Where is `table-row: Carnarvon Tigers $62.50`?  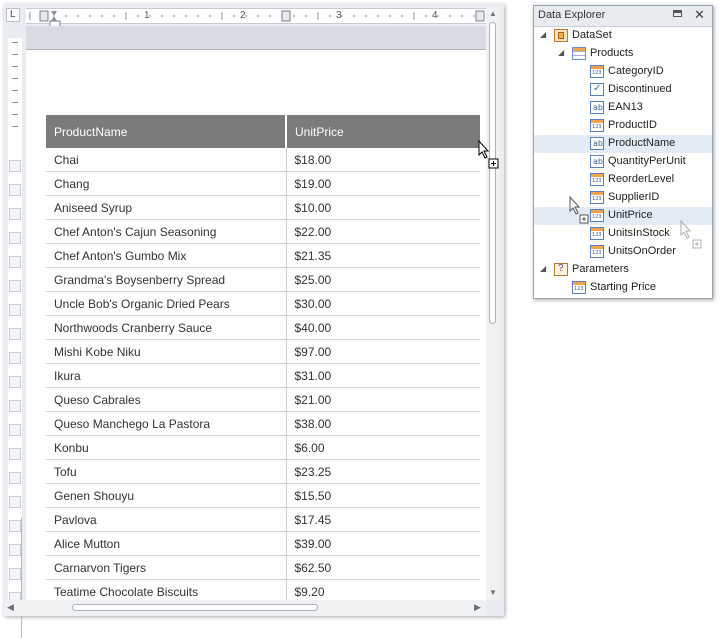 table-row: Carnarvon Tigers $62.50 is located at coordinates (263, 567).